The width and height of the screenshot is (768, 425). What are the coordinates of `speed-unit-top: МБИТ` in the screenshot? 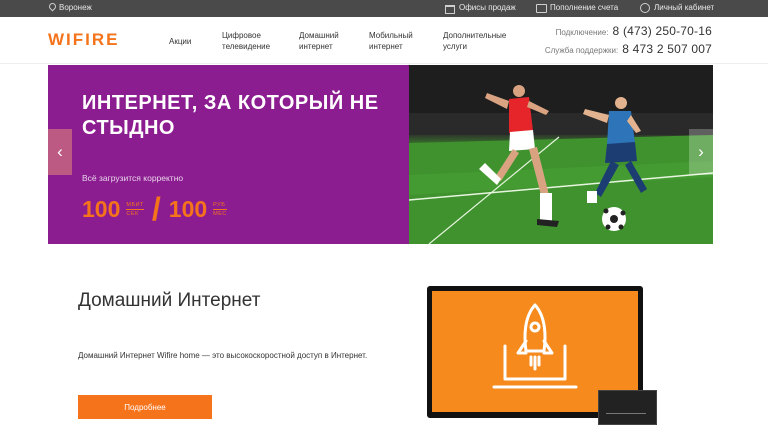 It's located at (135, 206).